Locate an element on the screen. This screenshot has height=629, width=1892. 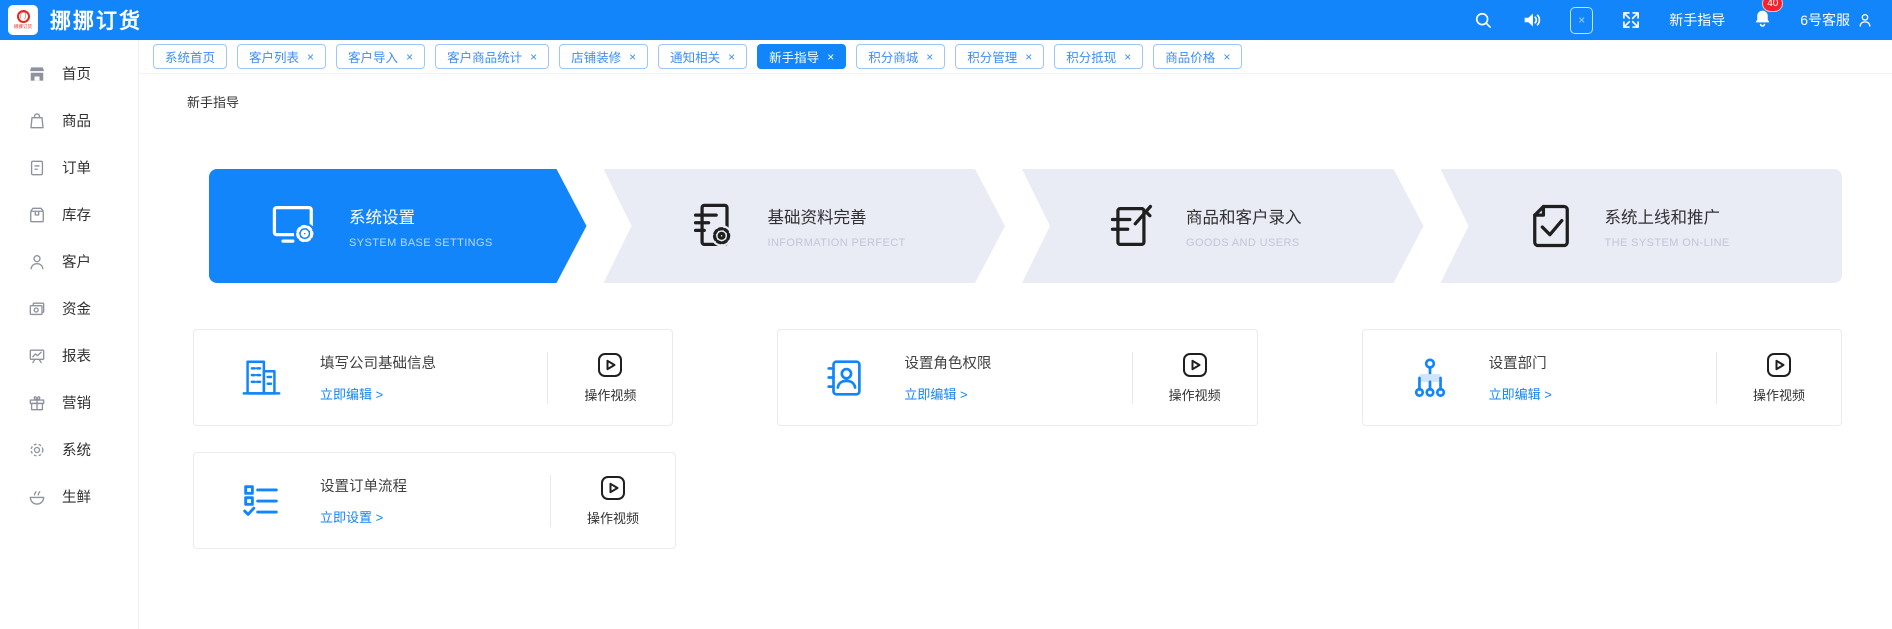
notification-badge: 40 is located at coordinates (1773, 6).